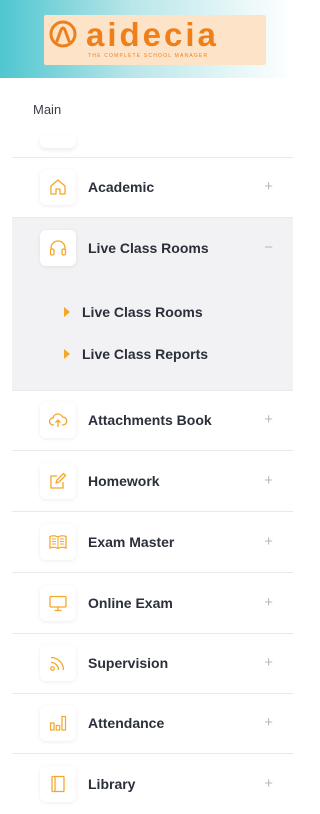  I want to click on sidebar-item-label: Online Exam, so click(130, 603).